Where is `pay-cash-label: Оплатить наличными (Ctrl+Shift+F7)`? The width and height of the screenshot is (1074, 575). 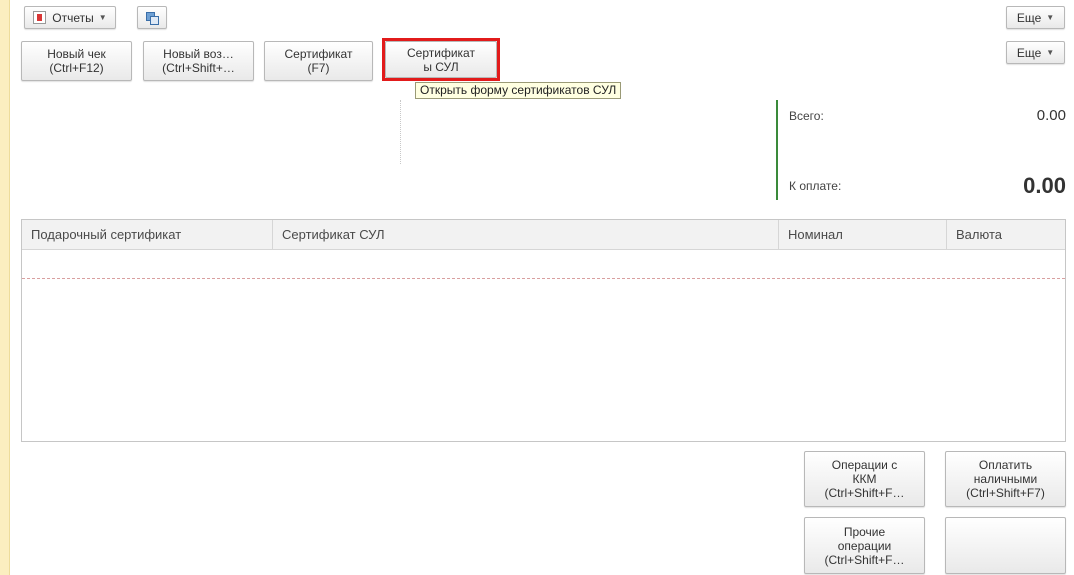 pay-cash-label: Оплатить наличными (Ctrl+Shift+F7) is located at coordinates (1005, 479).